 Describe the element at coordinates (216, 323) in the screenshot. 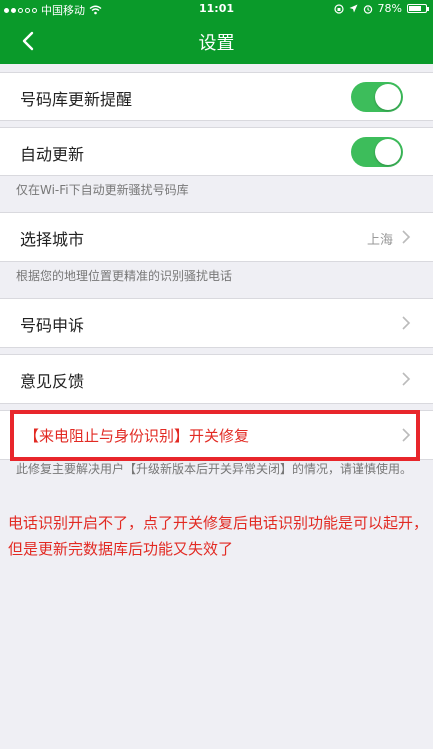

I see `setting-appeal: 号码申诉` at that location.